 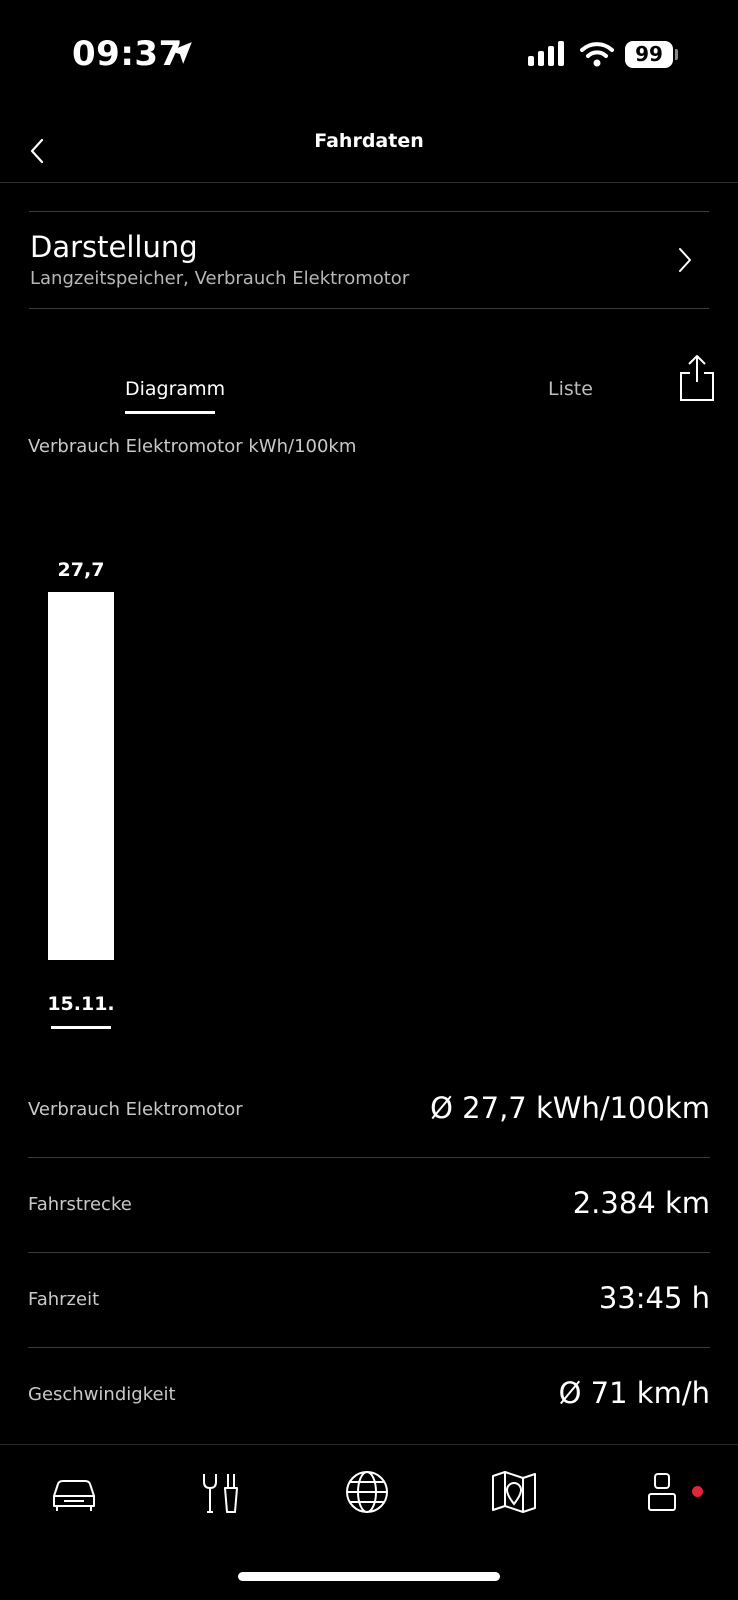 I want to click on stat-label: Geschwindigkeit, so click(x=102, y=1394).